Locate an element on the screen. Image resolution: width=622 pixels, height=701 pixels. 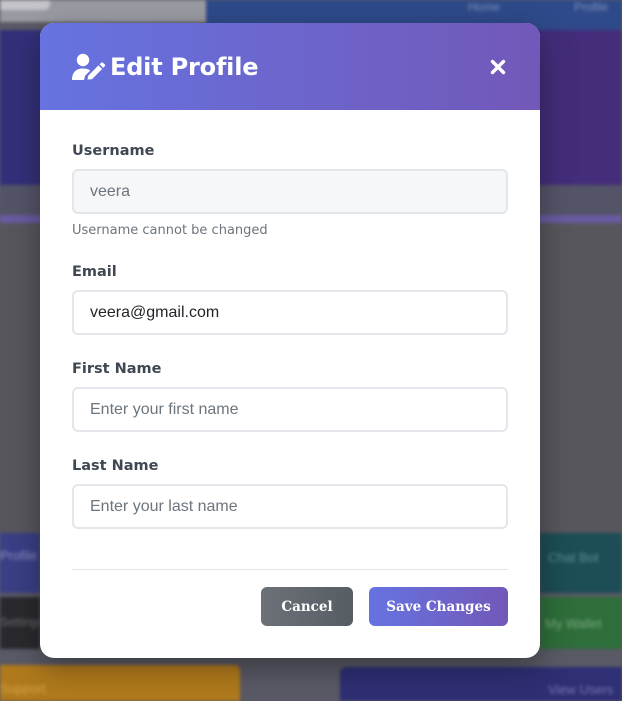
background-card-view-users-label: View Users is located at coordinates (581, 689).